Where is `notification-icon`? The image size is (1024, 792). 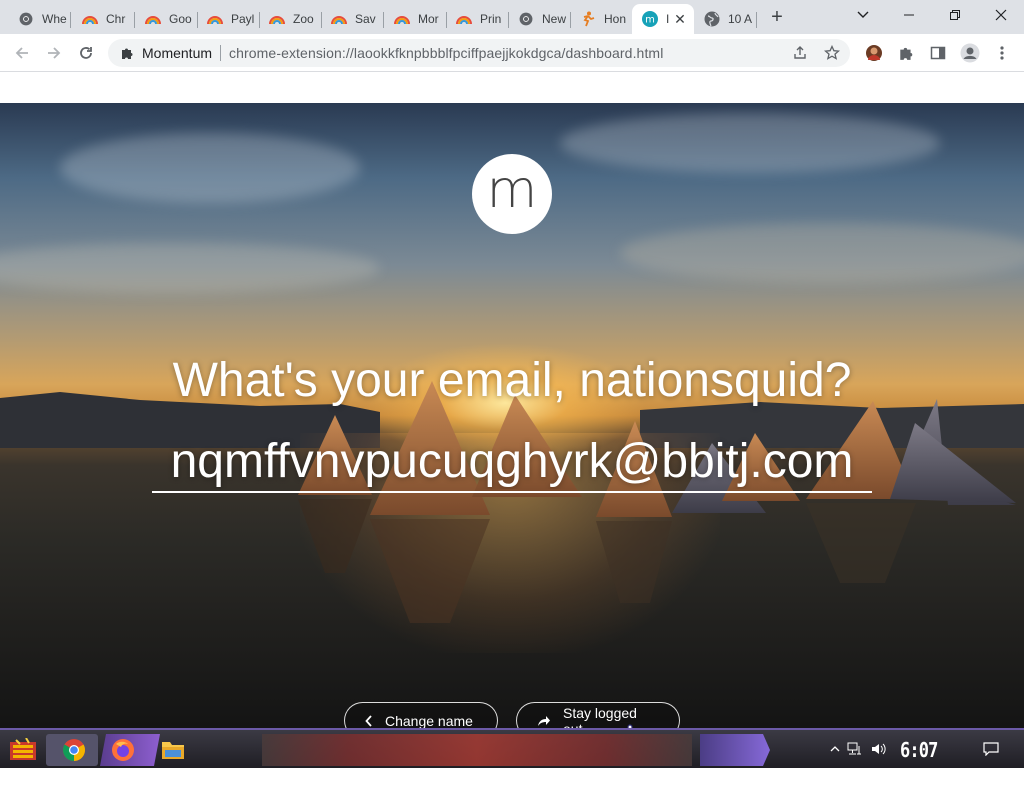
notification-icon is located at coordinates (991, 749).